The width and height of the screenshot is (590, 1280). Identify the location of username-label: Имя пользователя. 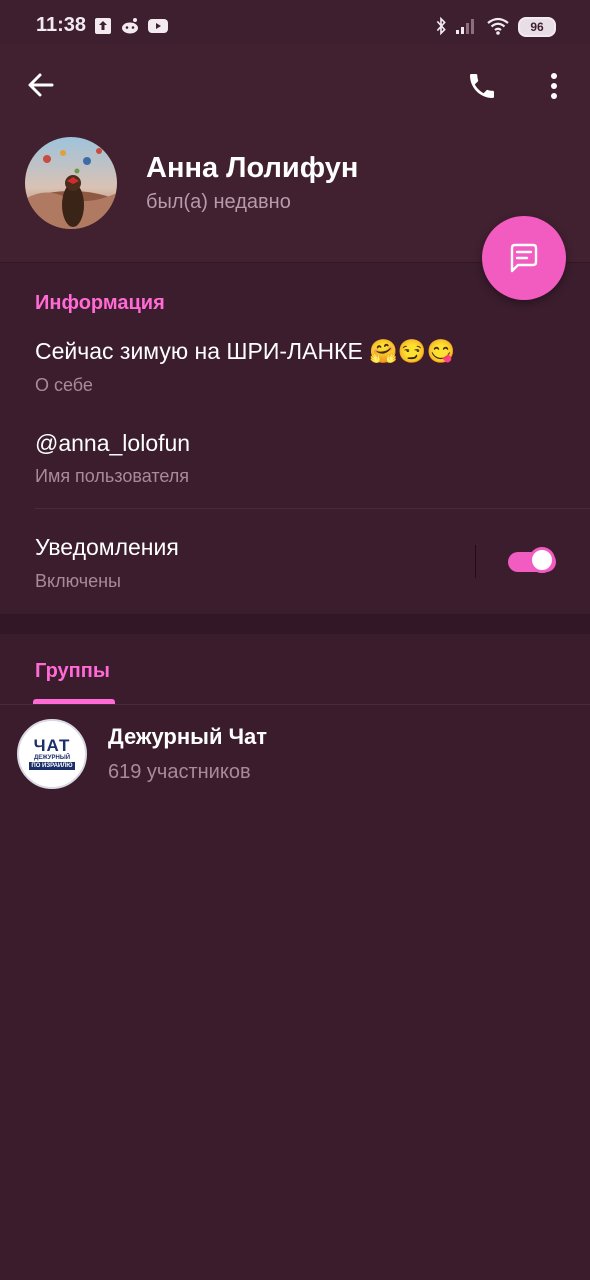
(112, 476).